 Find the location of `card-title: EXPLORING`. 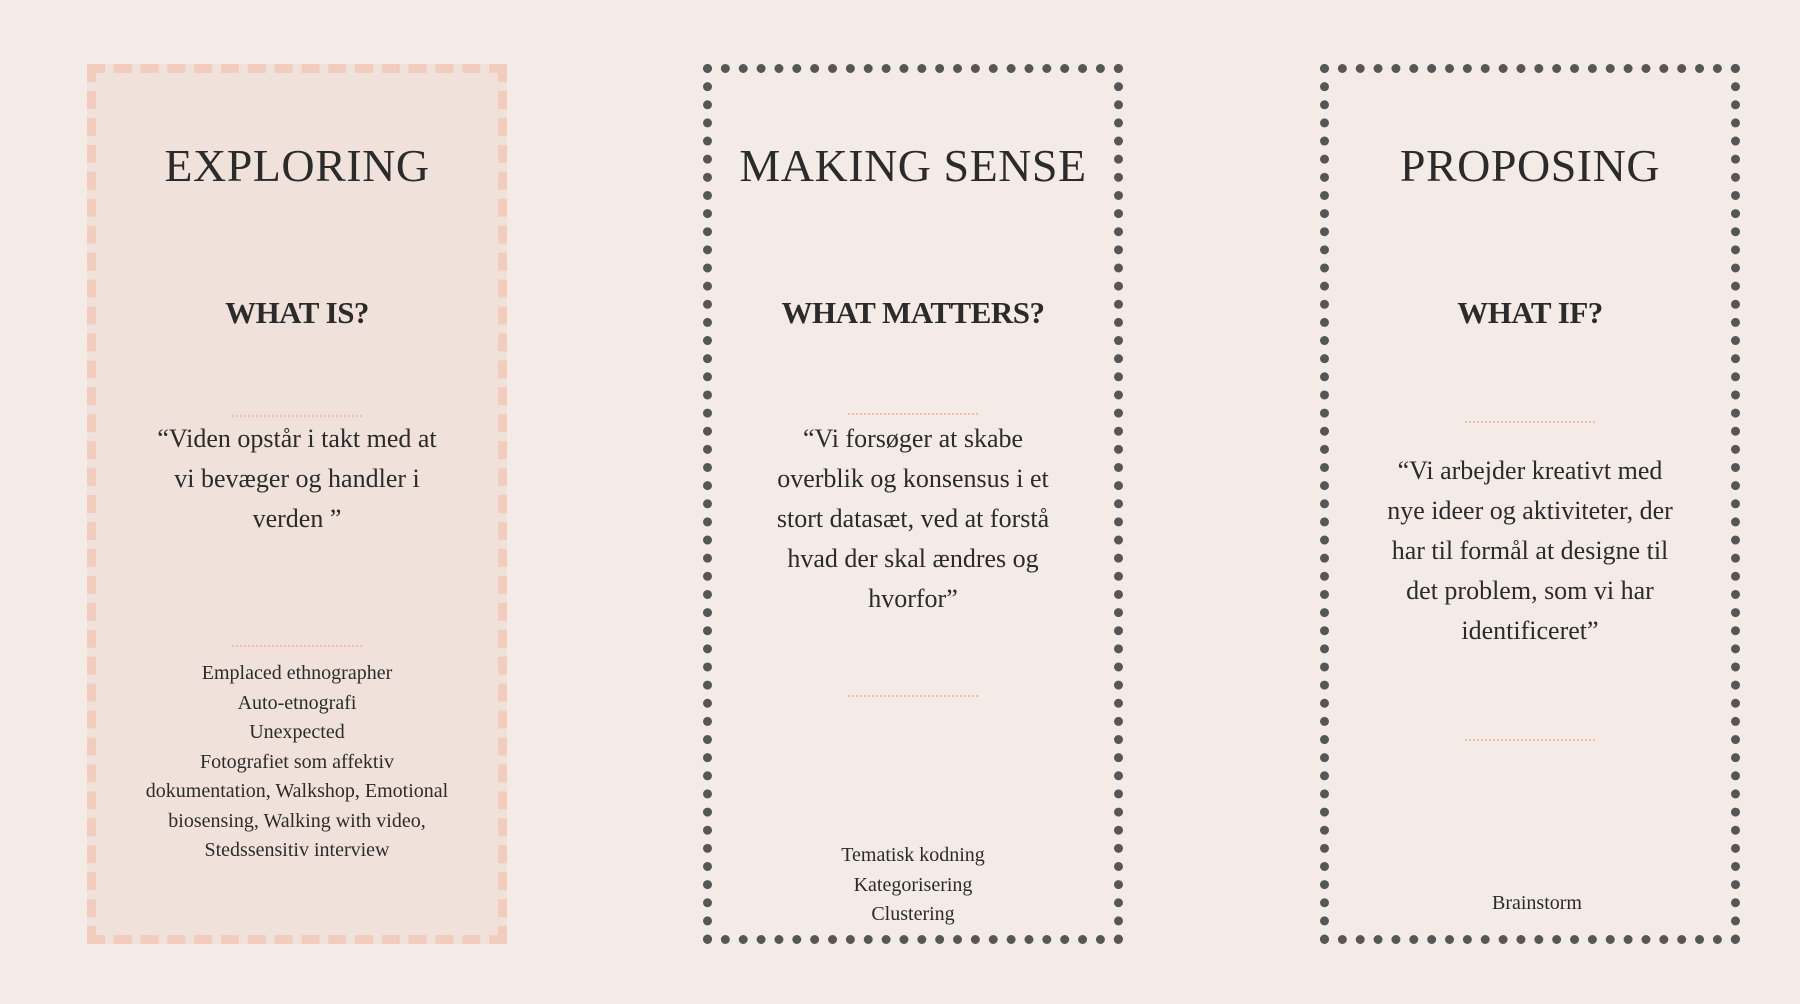

card-title: EXPLORING is located at coordinates (297, 165).